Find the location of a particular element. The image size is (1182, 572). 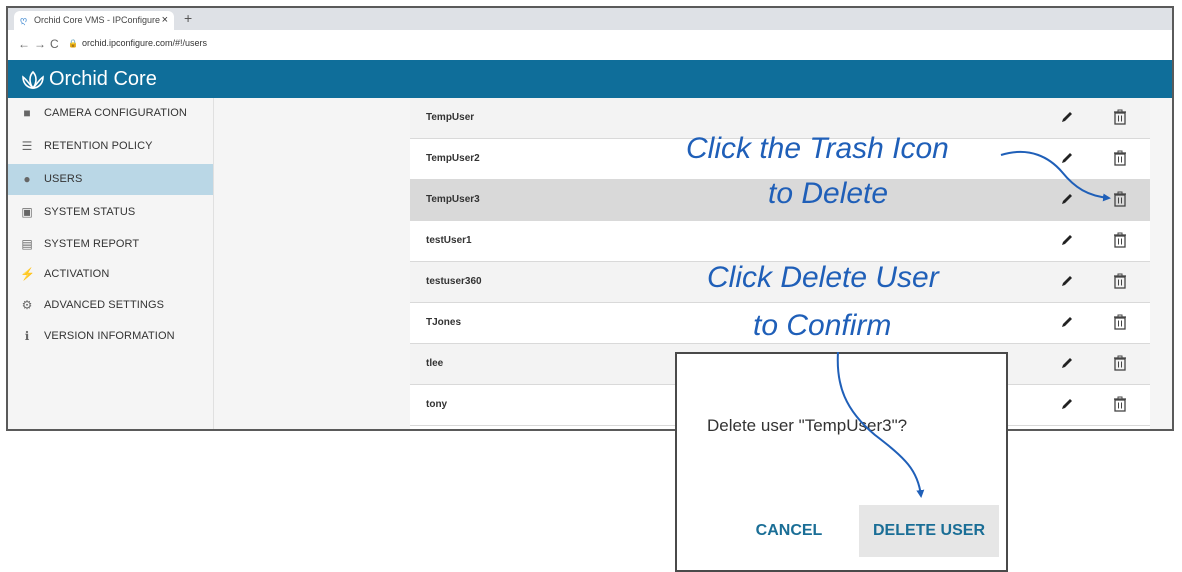

app-brand: Orchid Core is located at coordinates (88, 79).